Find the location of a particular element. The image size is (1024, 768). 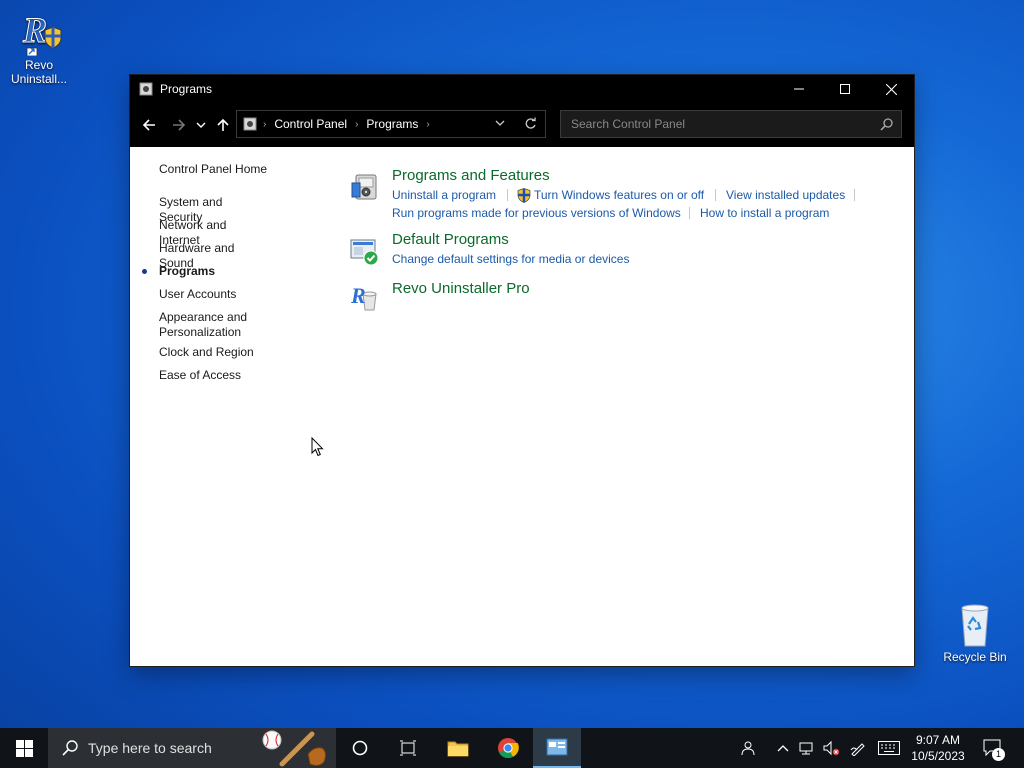

people-icon is located at coordinates (748, 748).